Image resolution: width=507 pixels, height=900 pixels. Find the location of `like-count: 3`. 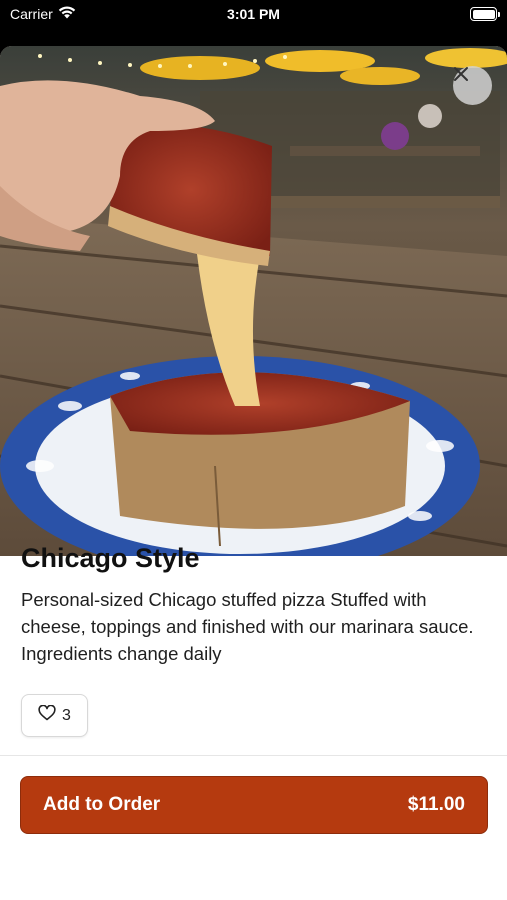

like-count: 3 is located at coordinates (66, 715).